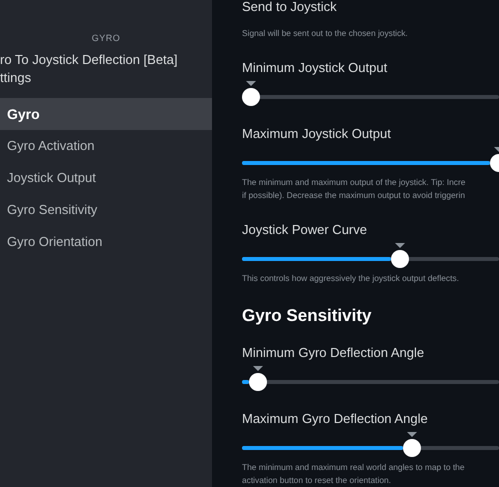 Image resolution: width=499 pixels, height=487 pixels. Describe the element at coordinates (351, 278) in the screenshot. I see `setting-description: This controls how aggressively the joystick output deflects.` at that location.